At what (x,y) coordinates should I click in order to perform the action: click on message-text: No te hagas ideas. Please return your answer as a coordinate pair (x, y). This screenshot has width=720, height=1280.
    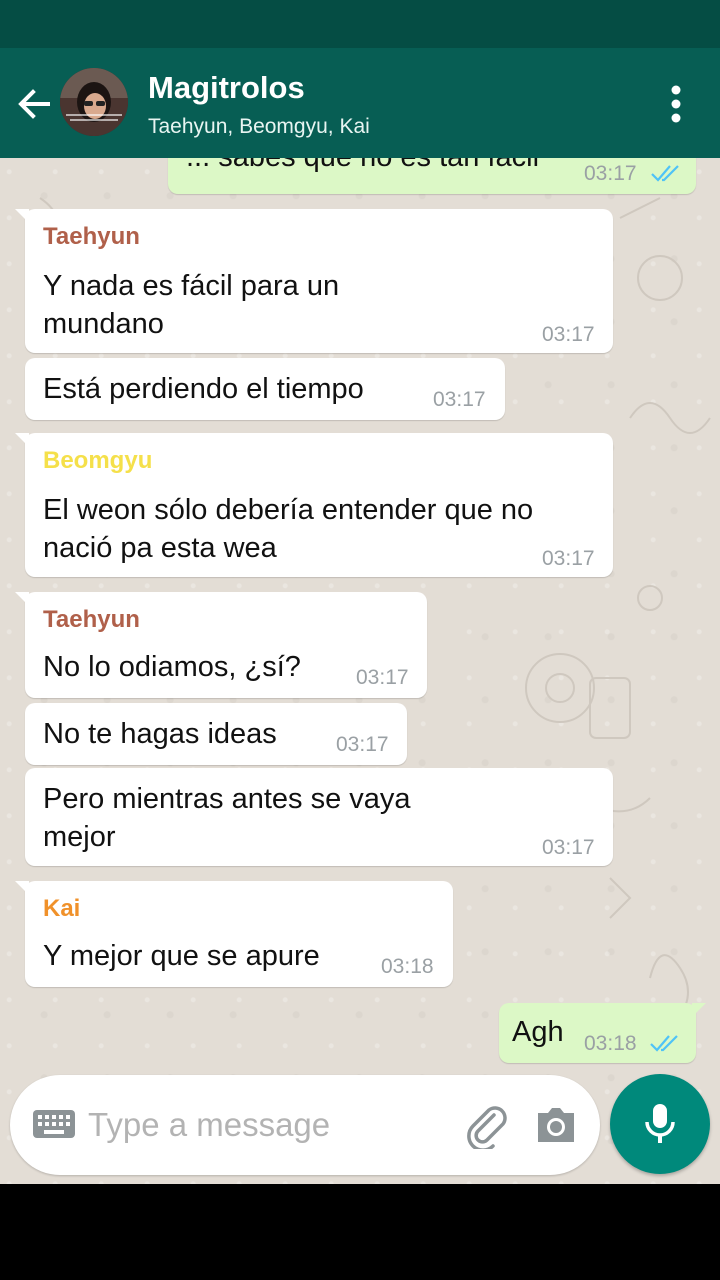
    Looking at the image, I should click on (160, 734).